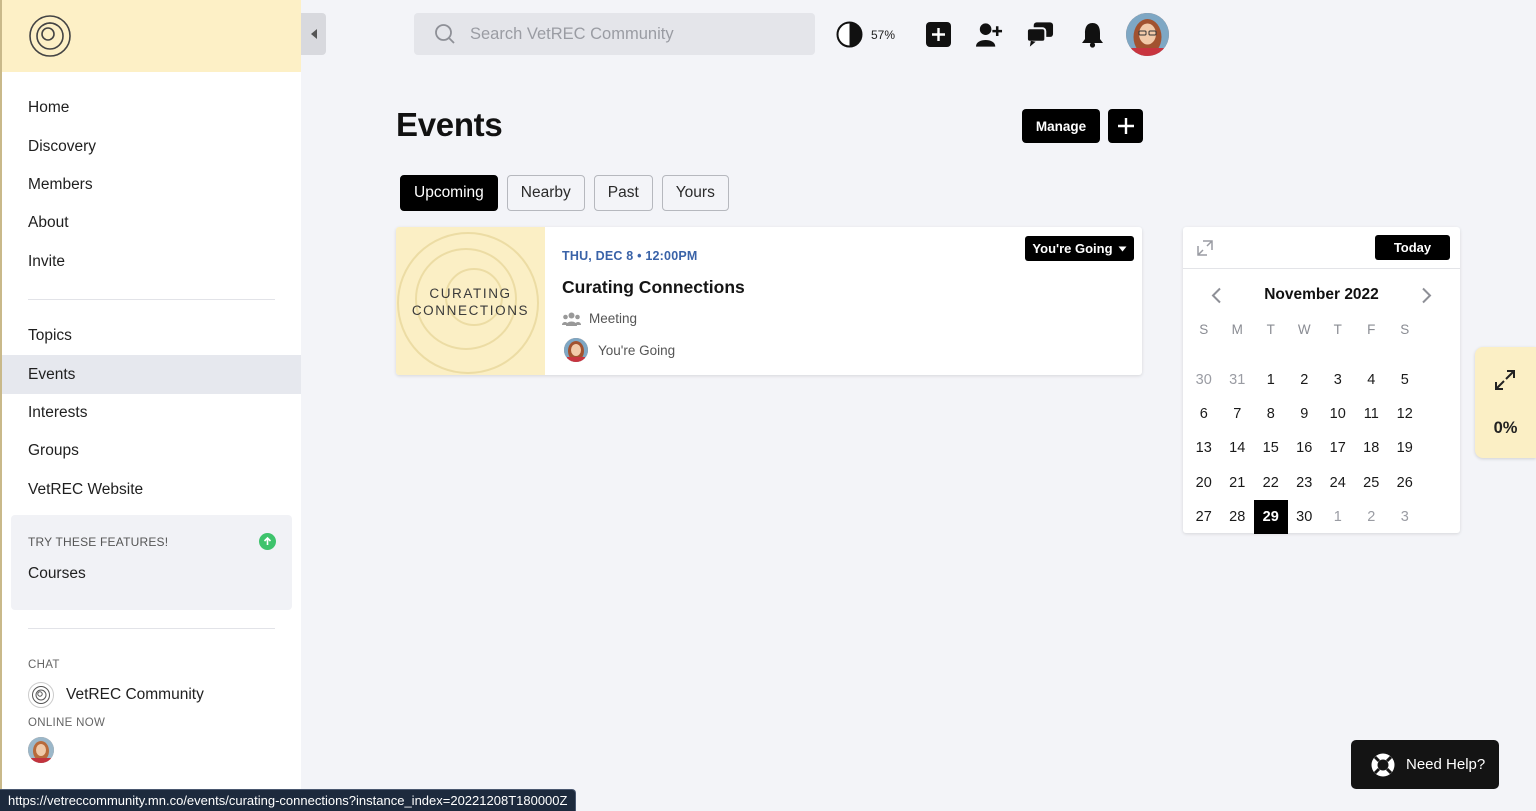 The width and height of the screenshot is (1536, 811). What do you see at coordinates (1322, 329) in the screenshot?
I see `calendar-weekday-row: SMTWTFS` at bounding box center [1322, 329].